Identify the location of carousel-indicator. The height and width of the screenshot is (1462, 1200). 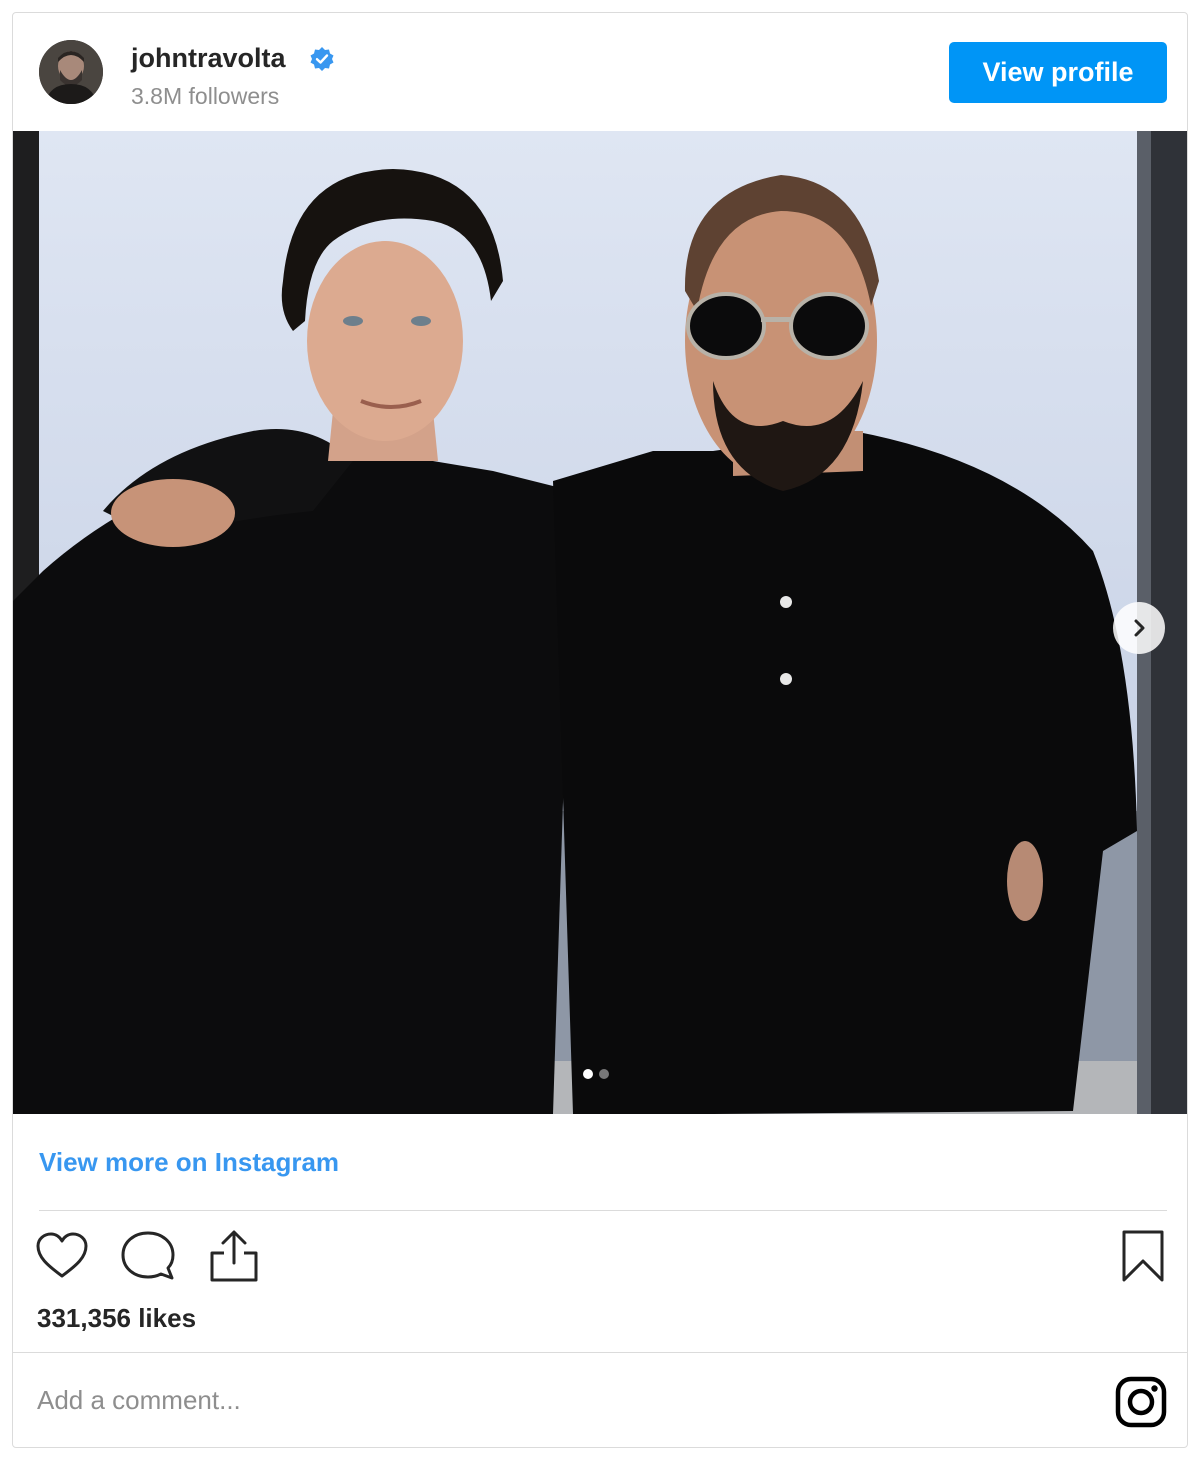
(596, 1074).